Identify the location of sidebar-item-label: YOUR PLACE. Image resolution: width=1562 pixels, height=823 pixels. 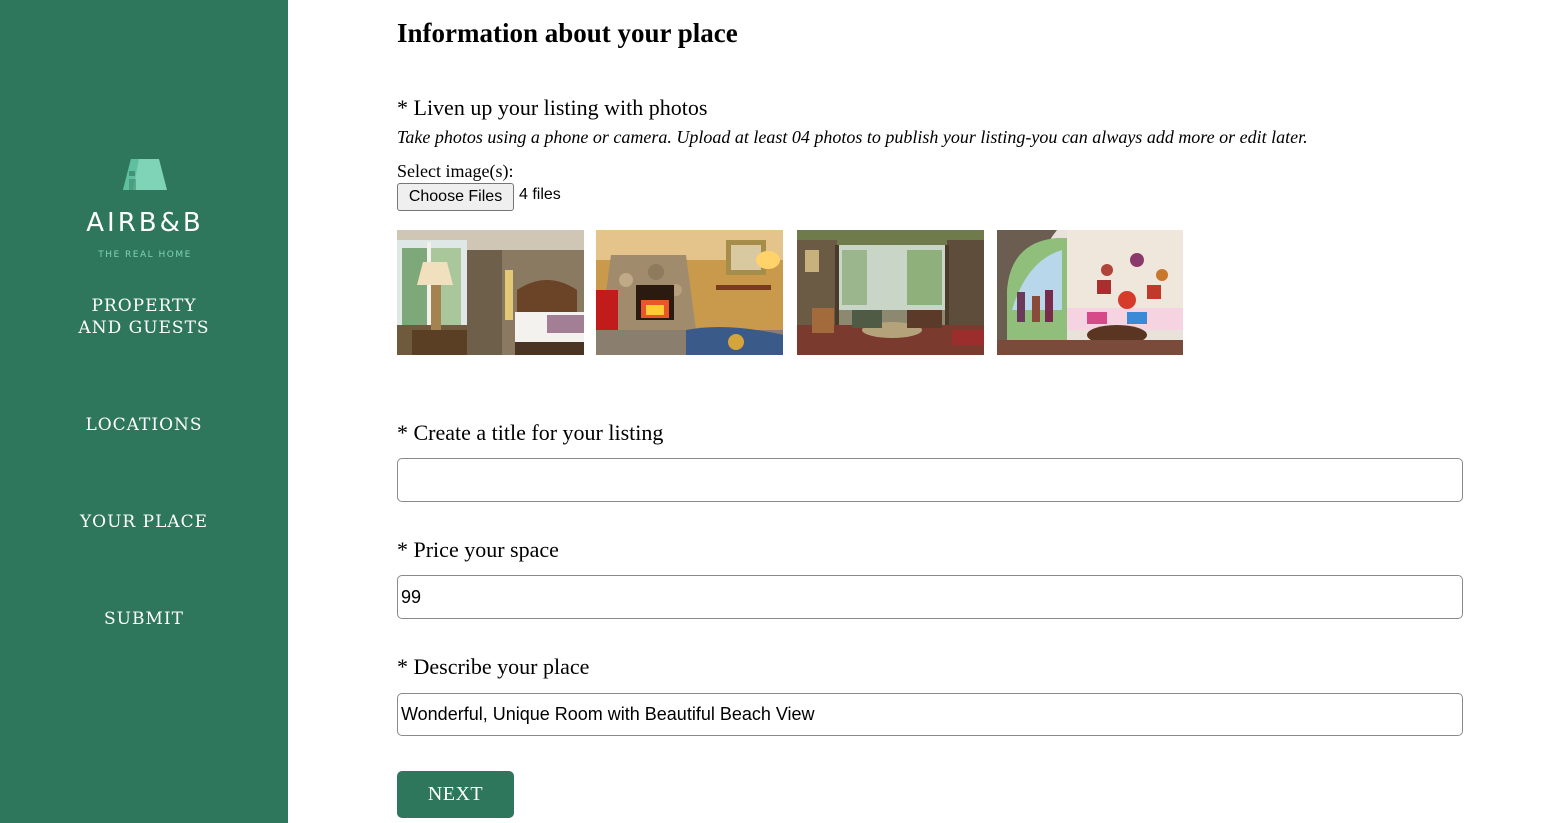
(144, 522).